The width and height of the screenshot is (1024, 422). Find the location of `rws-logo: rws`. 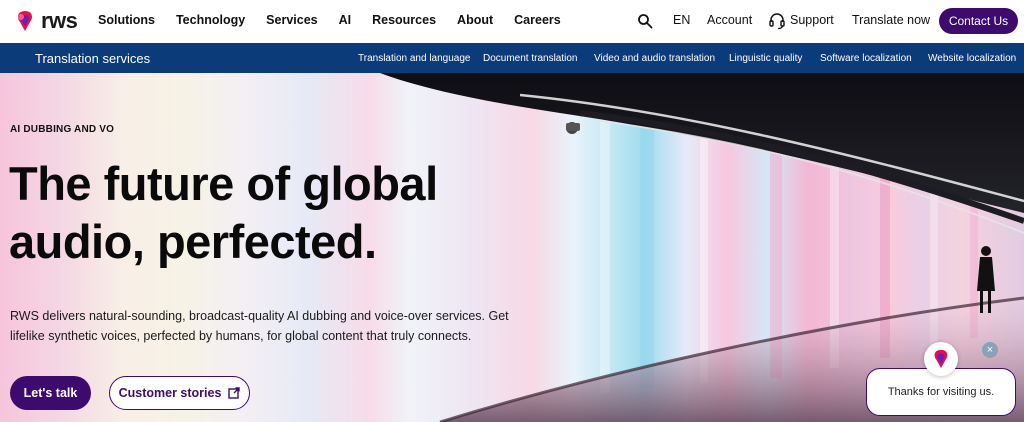

rws-logo: rws is located at coordinates (46, 21).